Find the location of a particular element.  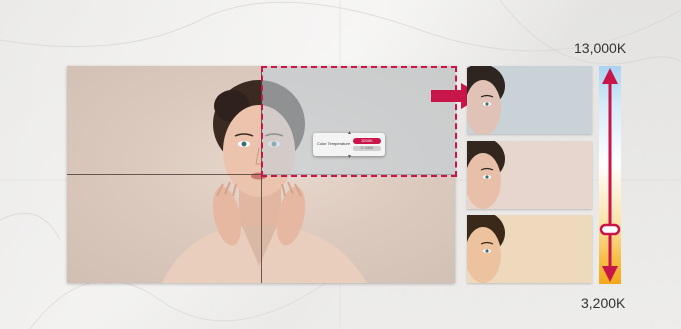

osd-value-selector: 3200K is located at coordinates (367, 141).